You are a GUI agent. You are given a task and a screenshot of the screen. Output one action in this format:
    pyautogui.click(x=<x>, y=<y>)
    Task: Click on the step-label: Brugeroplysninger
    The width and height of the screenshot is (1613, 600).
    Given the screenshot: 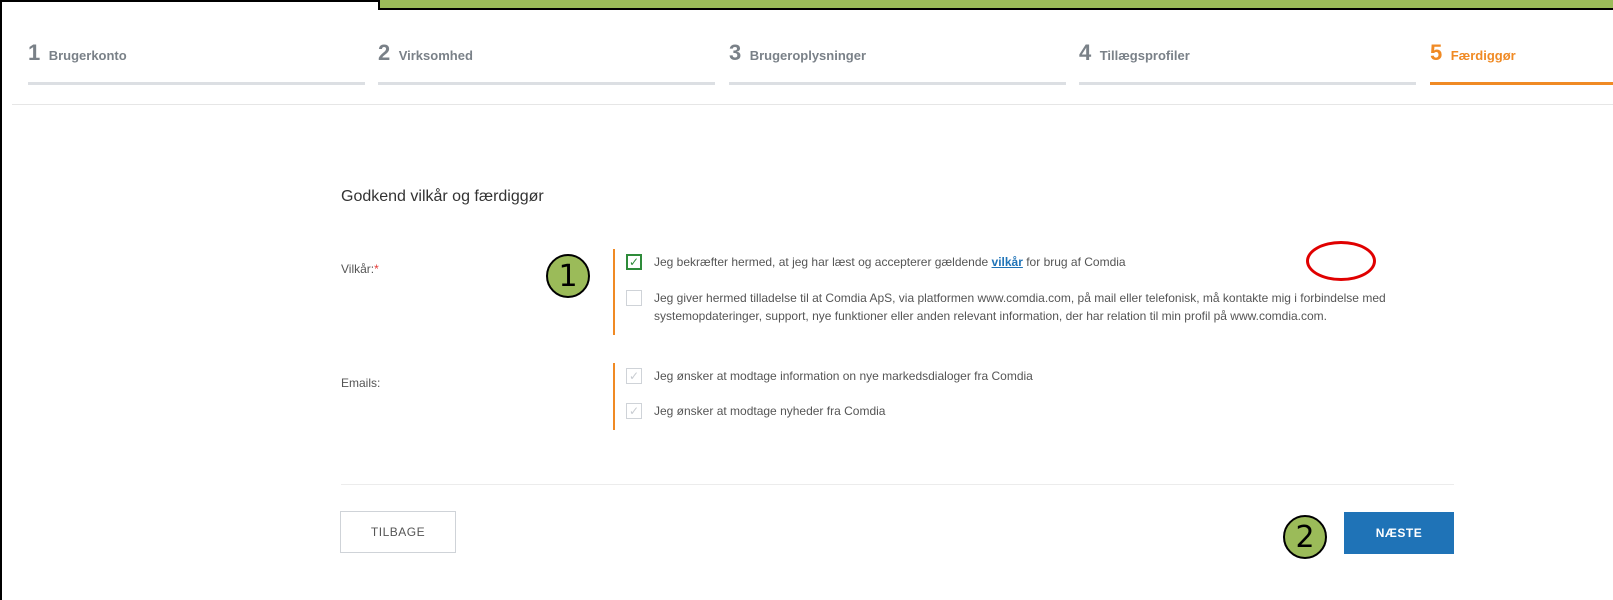 What is the action you would take?
    pyautogui.click(x=807, y=55)
    